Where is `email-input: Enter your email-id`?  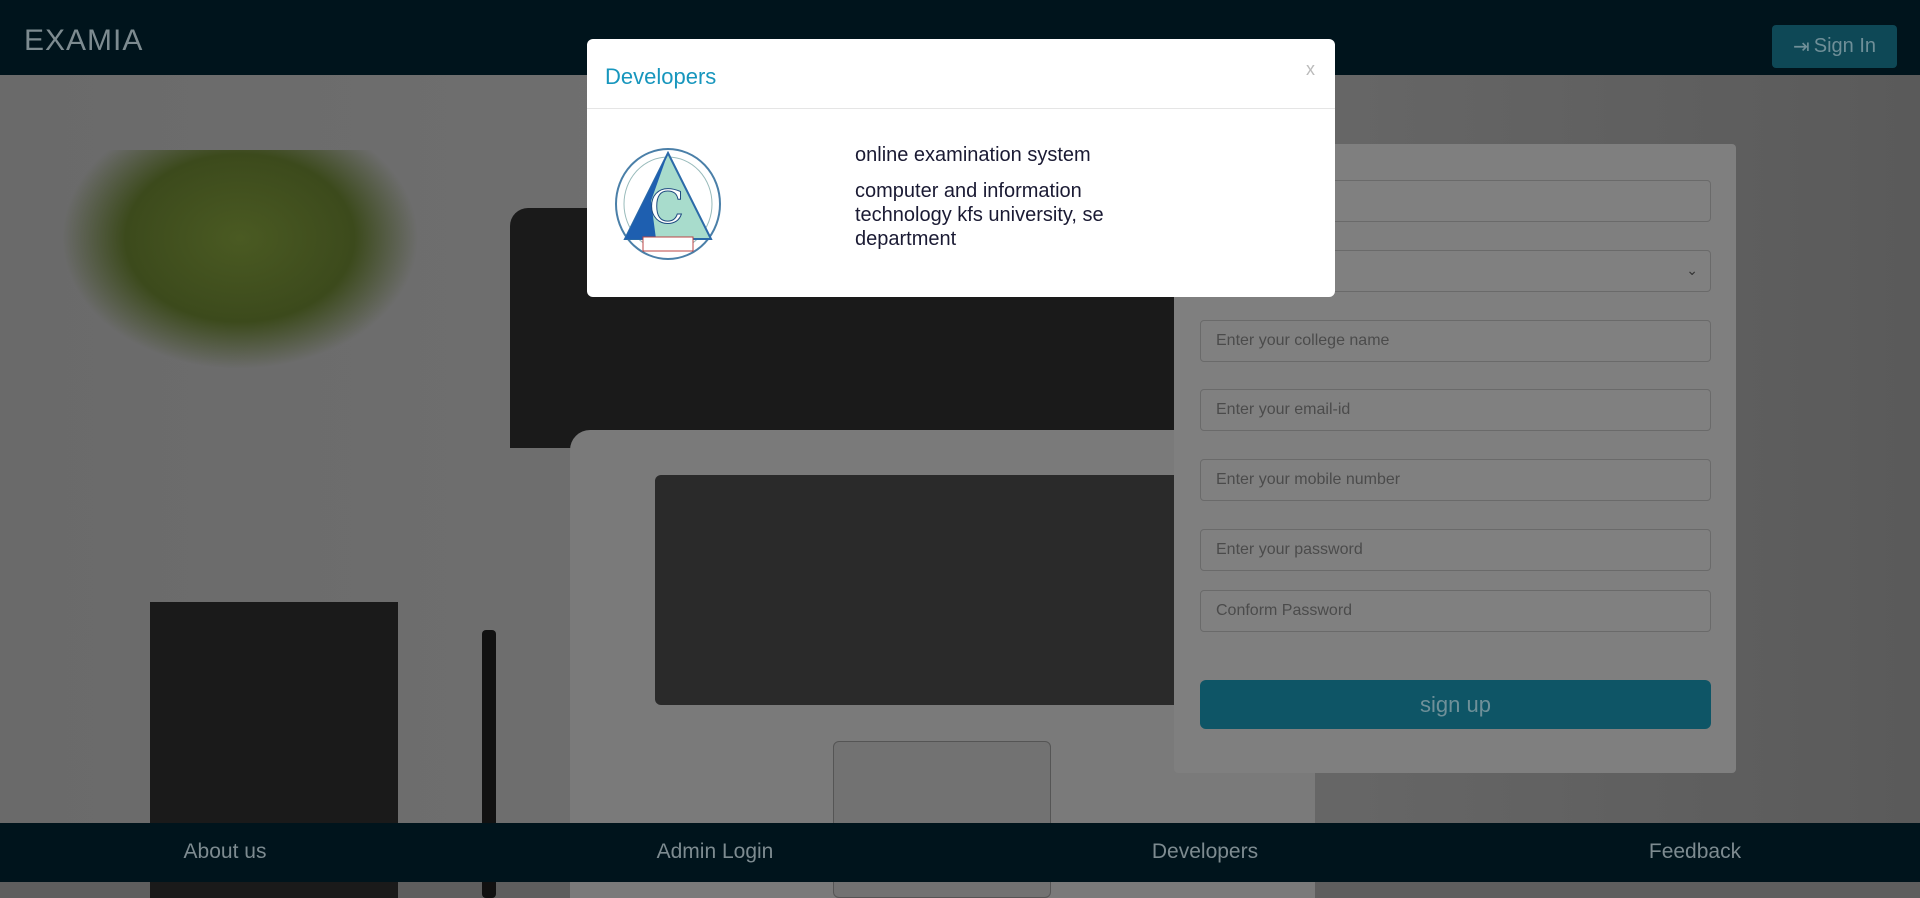
email-input: Enter your email-id is located at coordinates (1455, 410).